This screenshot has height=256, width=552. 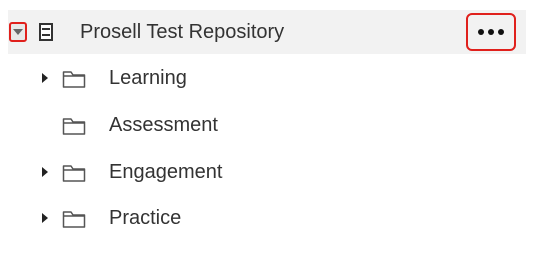 I want to click on more-actions-button, so click(x=491, y=32).